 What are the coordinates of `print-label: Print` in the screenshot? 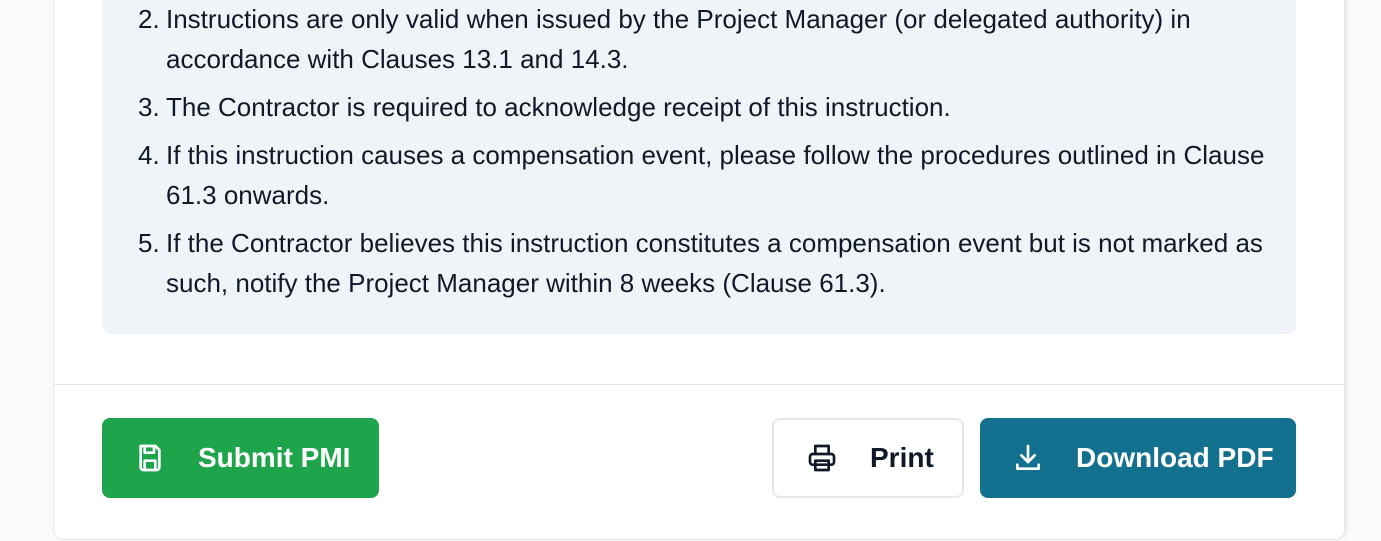 It's located at (902, 457).